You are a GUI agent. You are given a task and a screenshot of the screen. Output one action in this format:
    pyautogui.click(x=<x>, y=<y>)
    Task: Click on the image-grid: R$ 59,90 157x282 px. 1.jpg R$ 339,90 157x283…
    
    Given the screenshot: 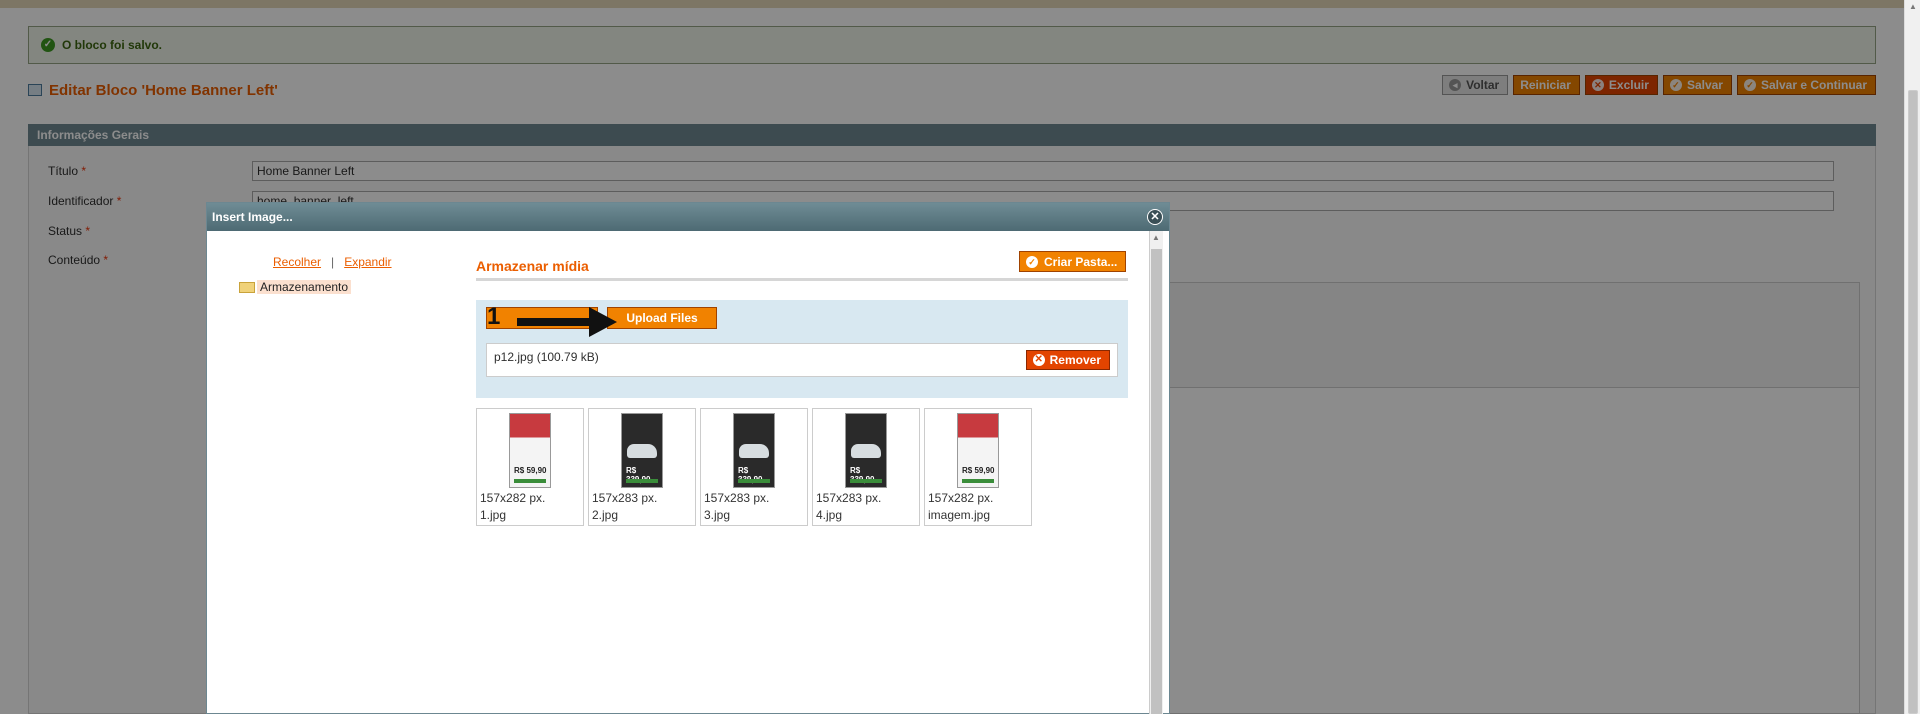 What is the action you would take?
    pyautogui.click(x=754, y=467)
    